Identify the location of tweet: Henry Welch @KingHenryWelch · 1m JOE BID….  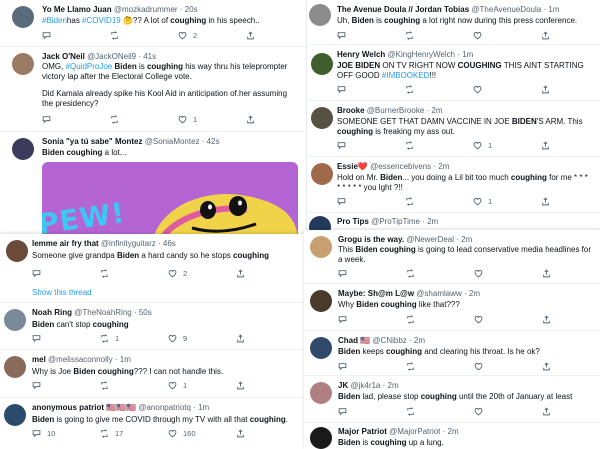
(453, 73).